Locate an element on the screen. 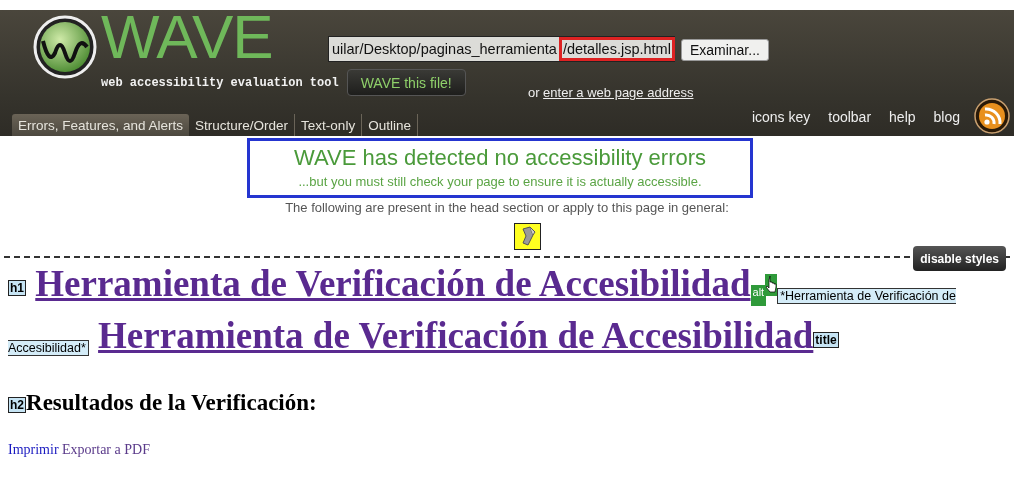  page-icon is located at coordinates (527, 236).